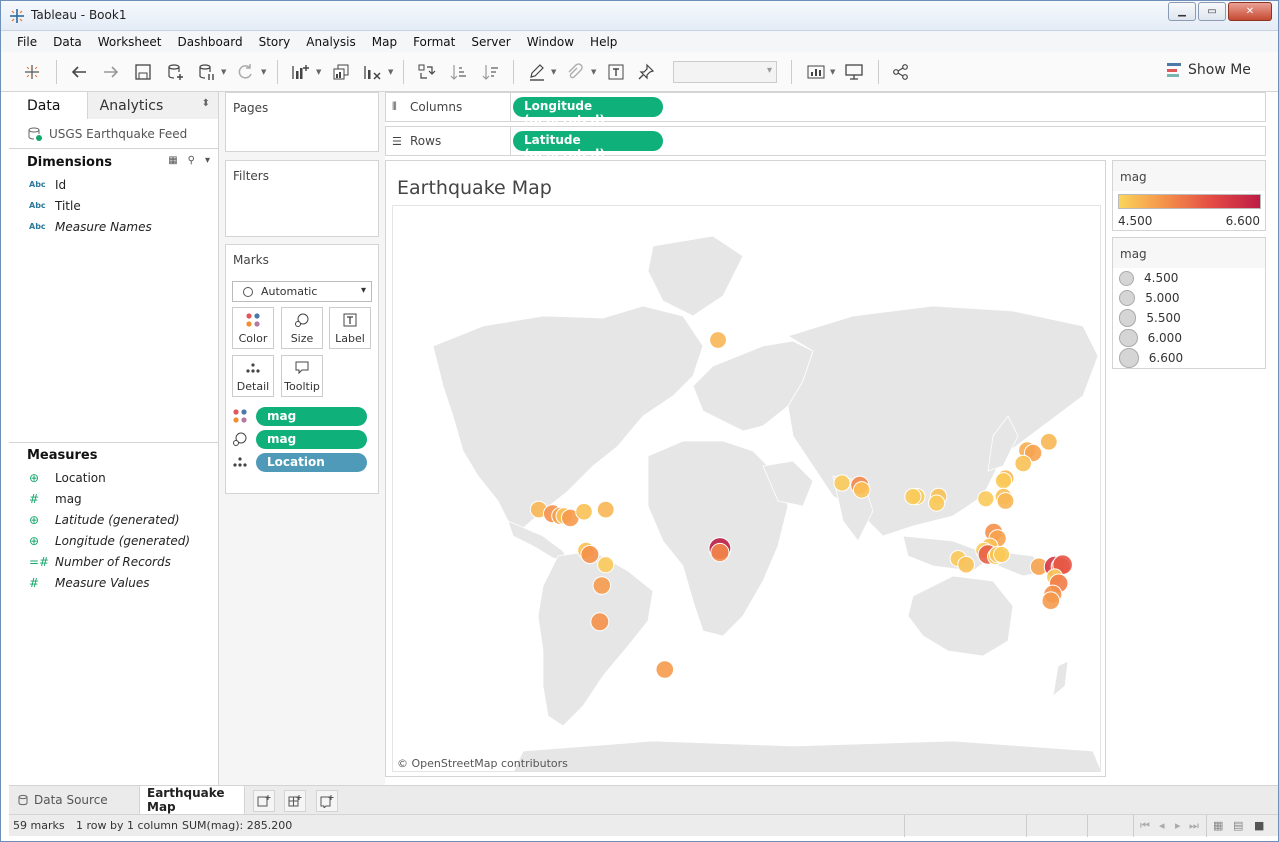 This screenshot has width=1279, height=842. I want to click on sort-ascending-button, so click(459, 72).